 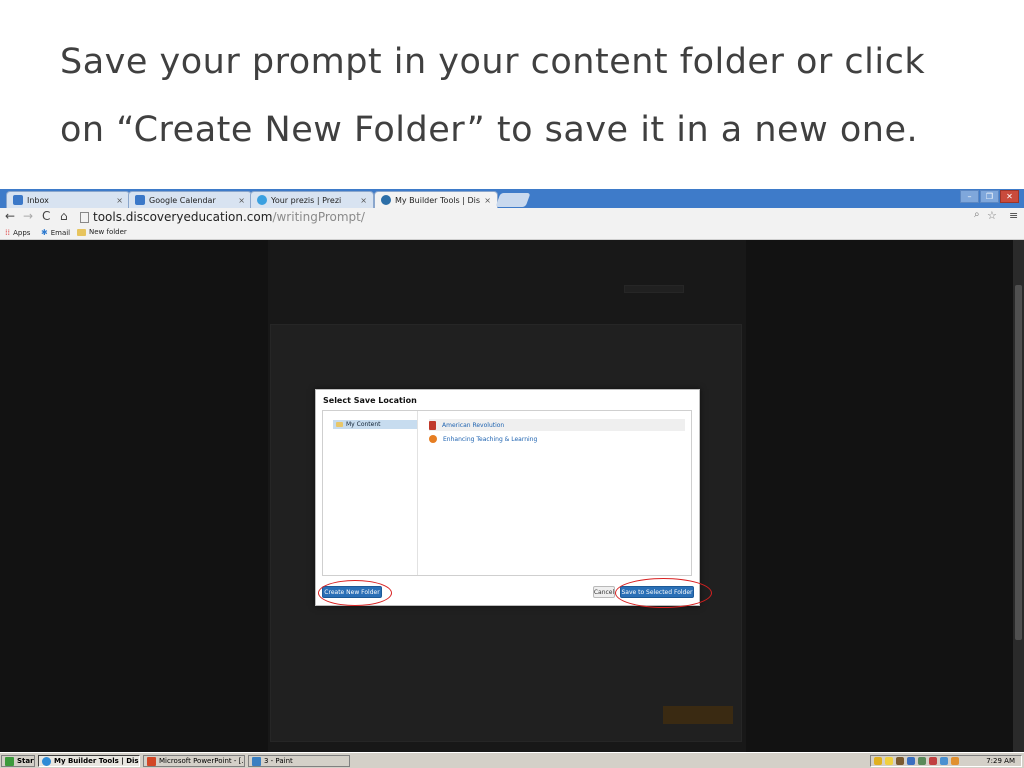 What do you see at coordinates (557, 425) in the screenshot?
I see `file-american-revolution: American Revolution` at bounding box center [557, 425].